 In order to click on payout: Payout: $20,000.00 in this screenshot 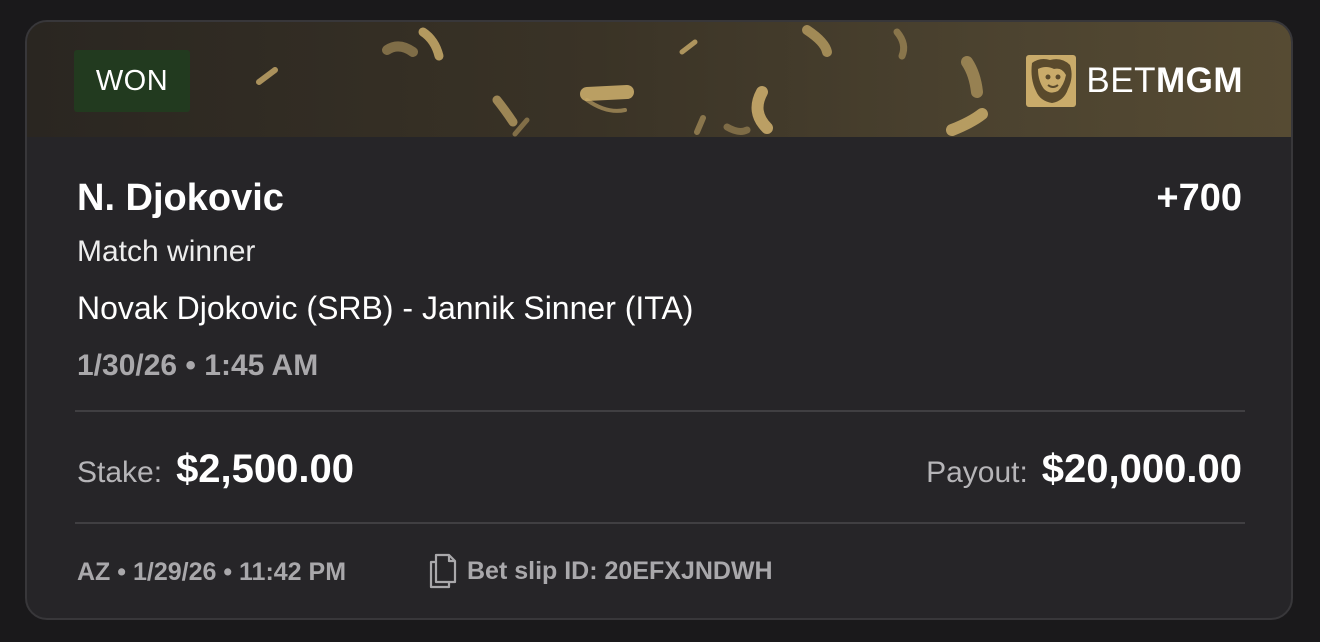, I will do `click(1084, 469)`.